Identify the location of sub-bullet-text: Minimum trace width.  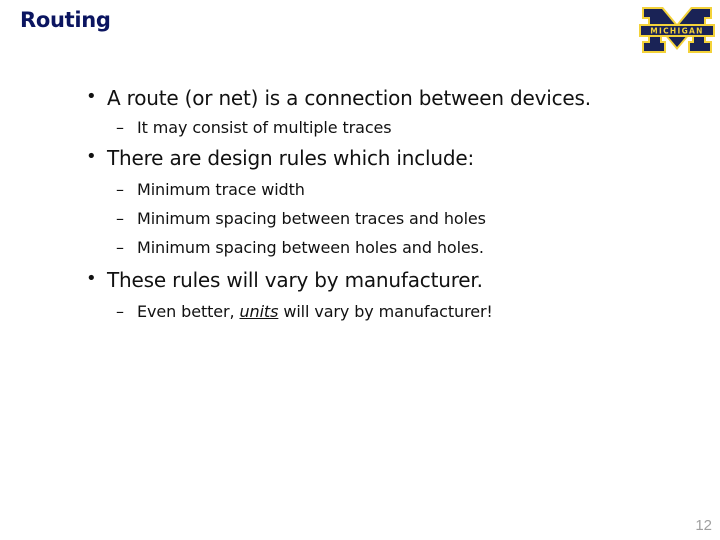
(221, 189).